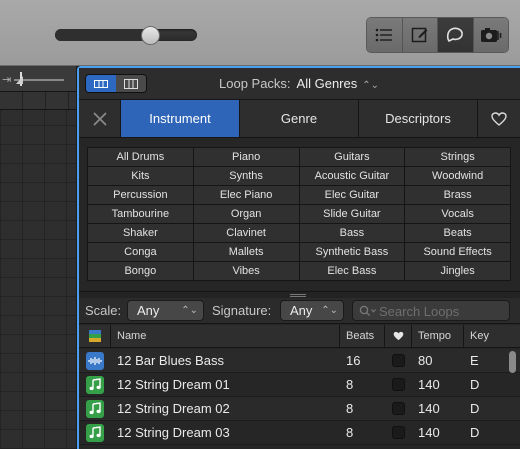 The height and width of the screenshot is (449, 520). I want to click on list-icon, so click(384, 35).